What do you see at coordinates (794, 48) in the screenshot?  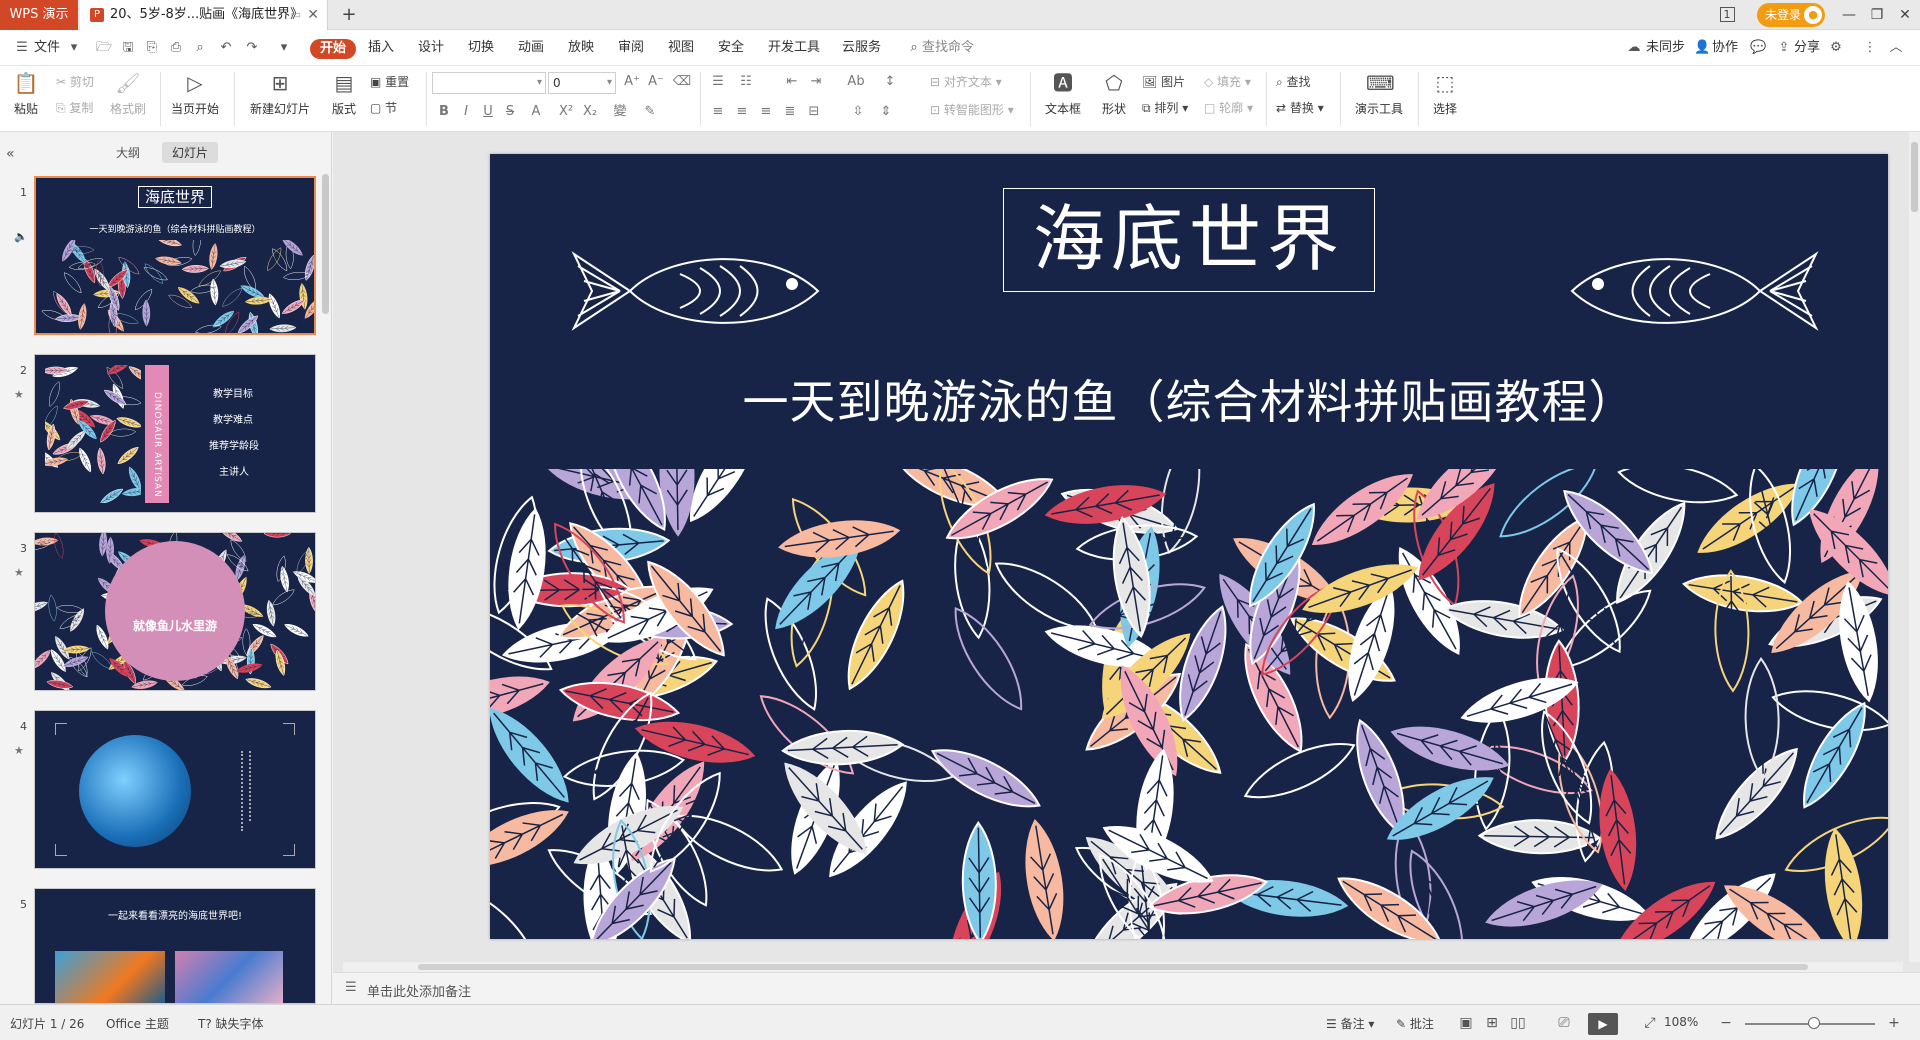 I see `tab-developer: 开发工具` at bounding box center [794, 48].